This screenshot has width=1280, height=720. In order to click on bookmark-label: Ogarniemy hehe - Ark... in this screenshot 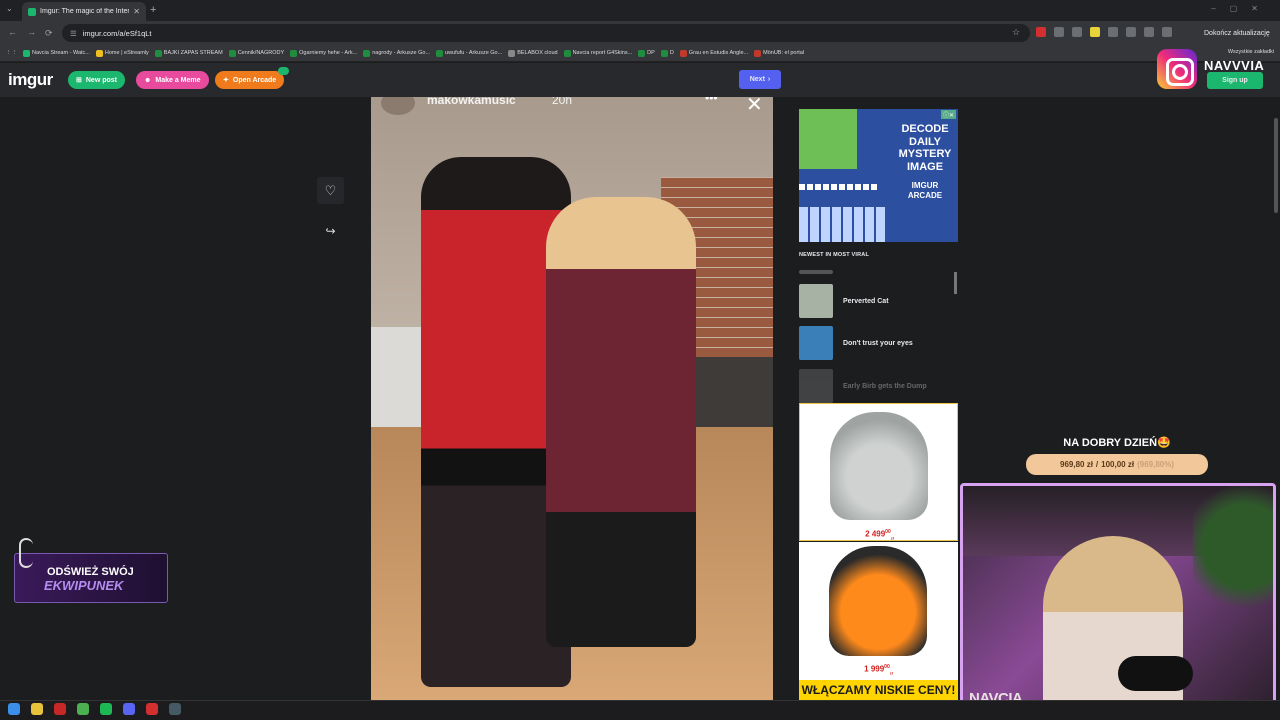, I will do `click(328, 53)`.